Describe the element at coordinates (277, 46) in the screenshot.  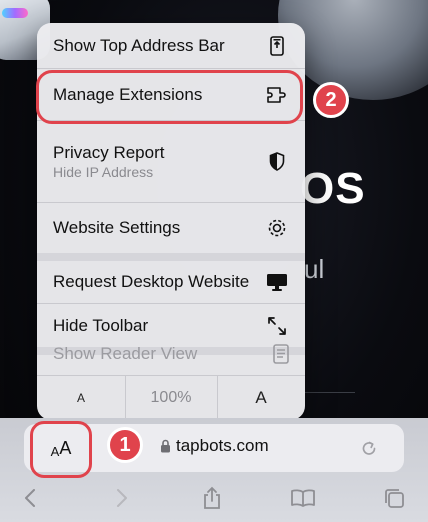
I see `show-top-address-bar-icon` at that location.